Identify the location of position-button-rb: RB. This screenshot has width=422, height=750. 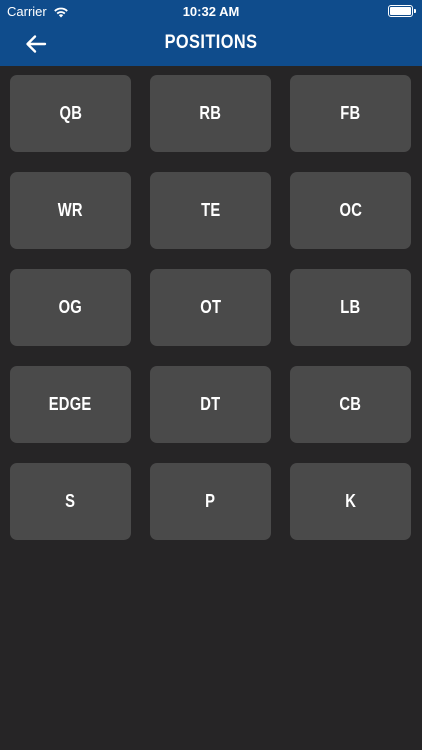
(210, 113).